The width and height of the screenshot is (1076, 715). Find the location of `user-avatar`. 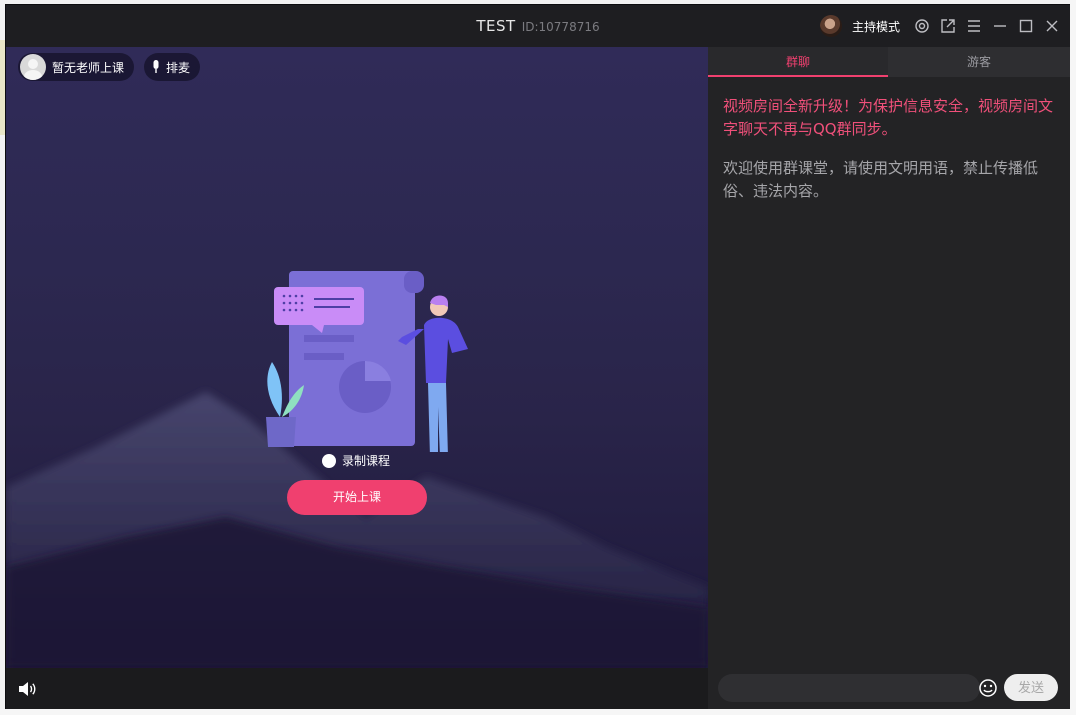

user-avatar is located at coordinates (830, 26).